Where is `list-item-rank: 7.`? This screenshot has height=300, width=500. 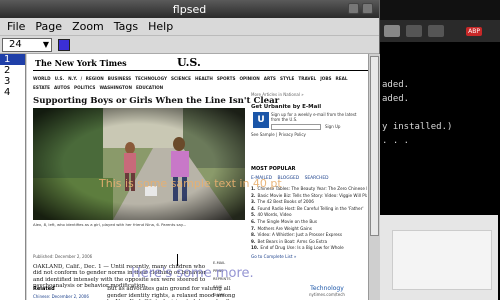
list-item-rank: 7. is located at coordinates (253, 228).